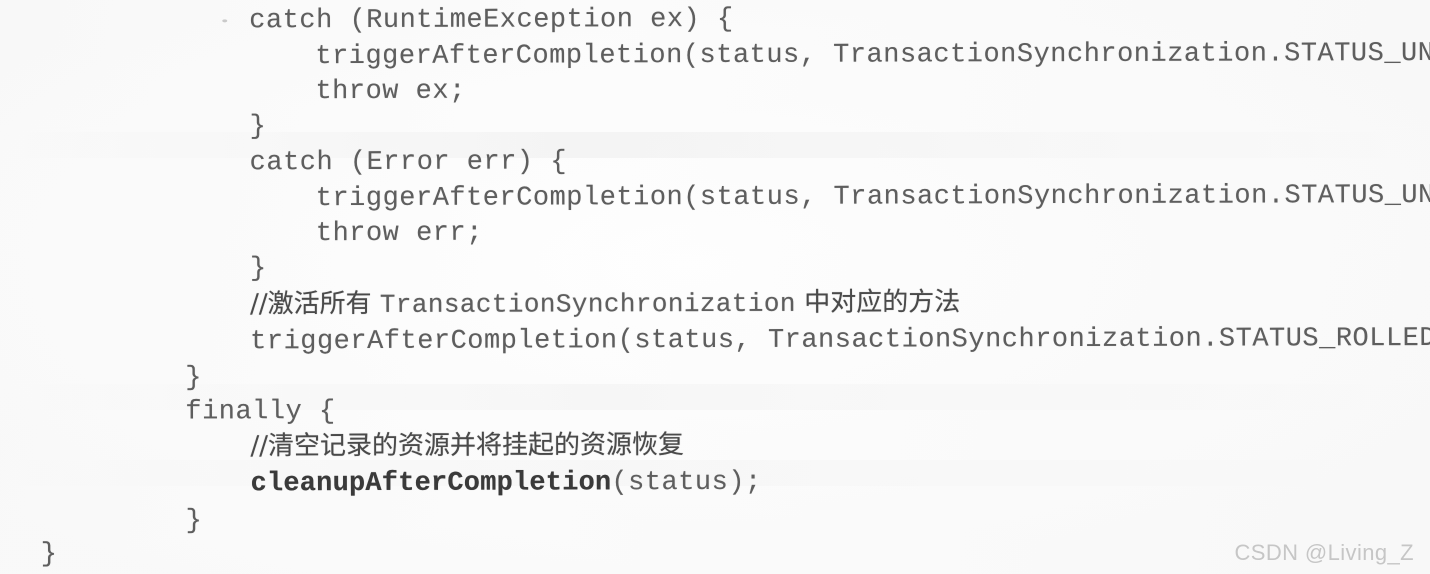 The height and width of the screenshot is (574, 1430). Describe the element at coordinates (1324, 552) in the screenshot. I see `csdn-watermark: CSDN @Living_Z` at that location.